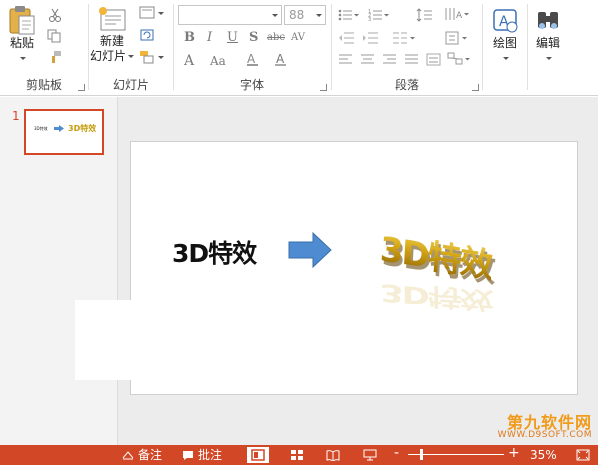 The height and width of the screenshot is (465, 598). Describe the element at coordinates (252, 48) in the screenshot. I see `font-group: 88 B I U S abc AV A Aa A A 字体` at that location.